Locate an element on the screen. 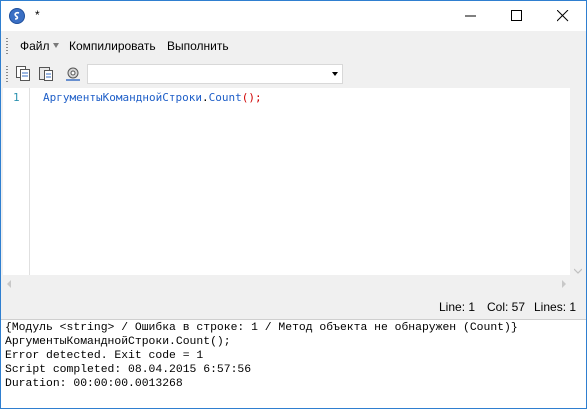 Image resolution: width=587 pixels, height=409 pixels. scroll-down-button is located at coordinates (578, 269).